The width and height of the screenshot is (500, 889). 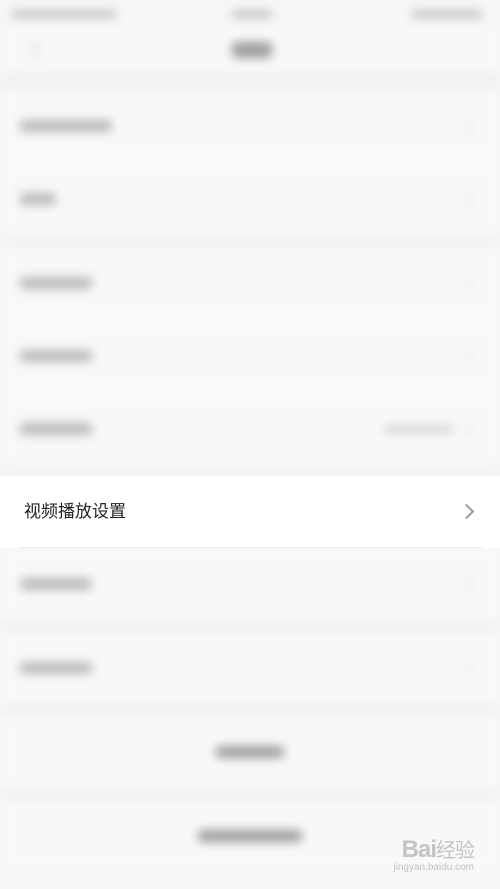 What do you see at coordinates (438, 849) in the screenshot?
I see `watermark-brand: Bai经验` at bounding box center [438, 849].